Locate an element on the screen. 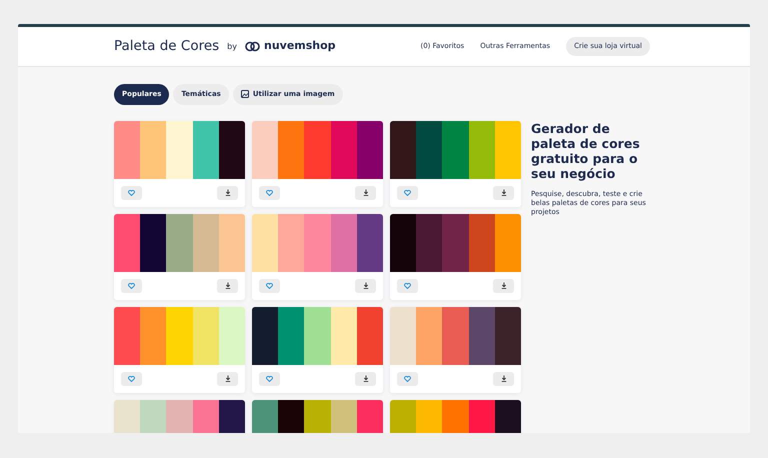  brand-name: nuvemshop is located at coordinates (300, 46).